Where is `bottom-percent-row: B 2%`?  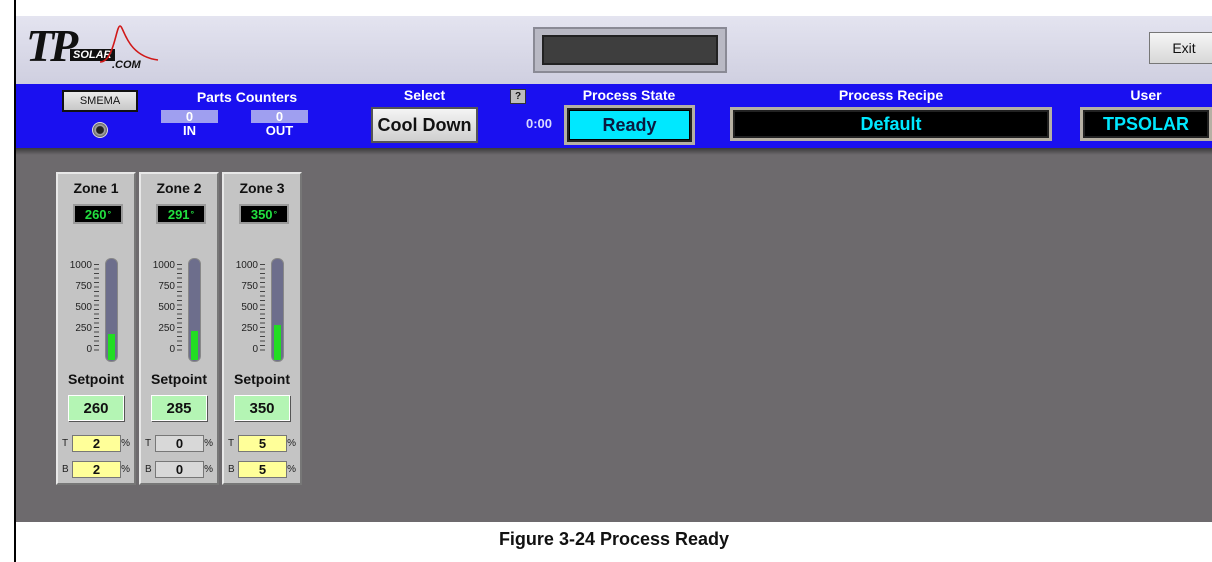
bottom-percent-row: B 2% is located at coordinates (96, 470).